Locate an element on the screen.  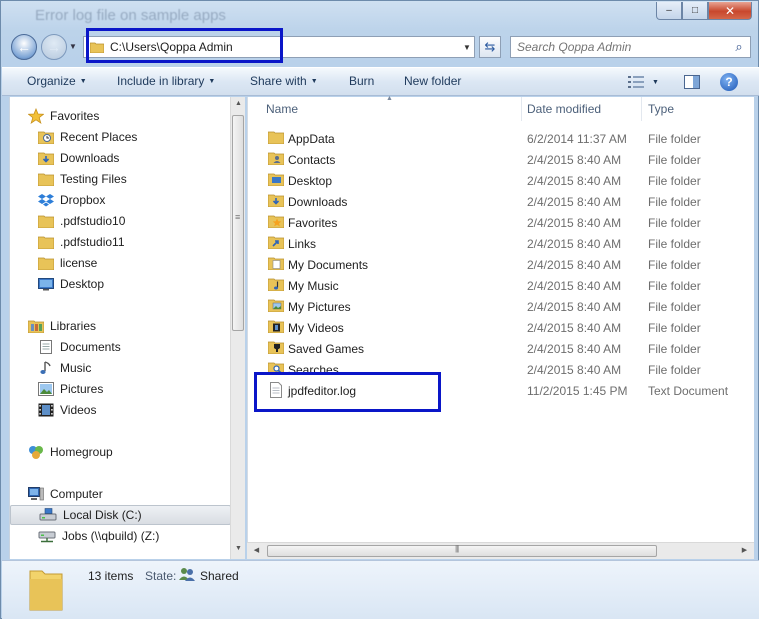
sidebar-item-label: Dropbox is located at coordinates (83, 200).